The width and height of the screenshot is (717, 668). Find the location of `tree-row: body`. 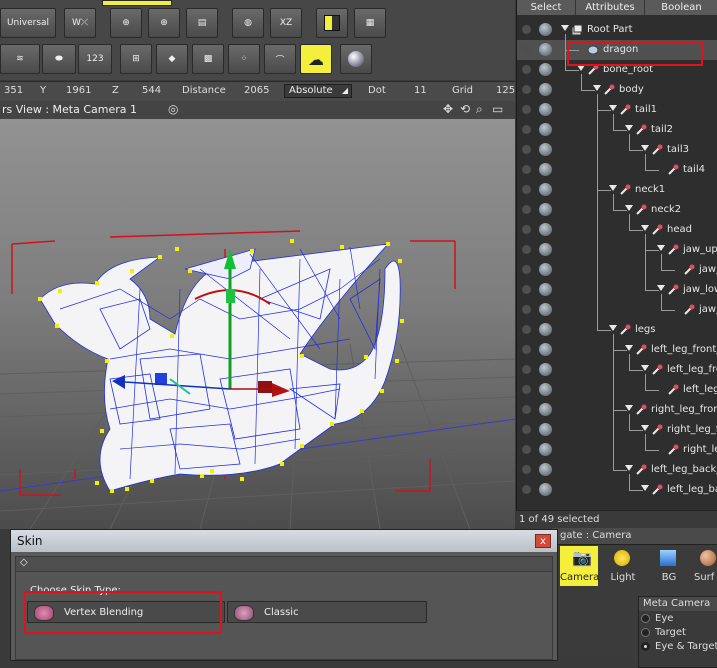

tree-row: body is located at coordinates (617, 90).